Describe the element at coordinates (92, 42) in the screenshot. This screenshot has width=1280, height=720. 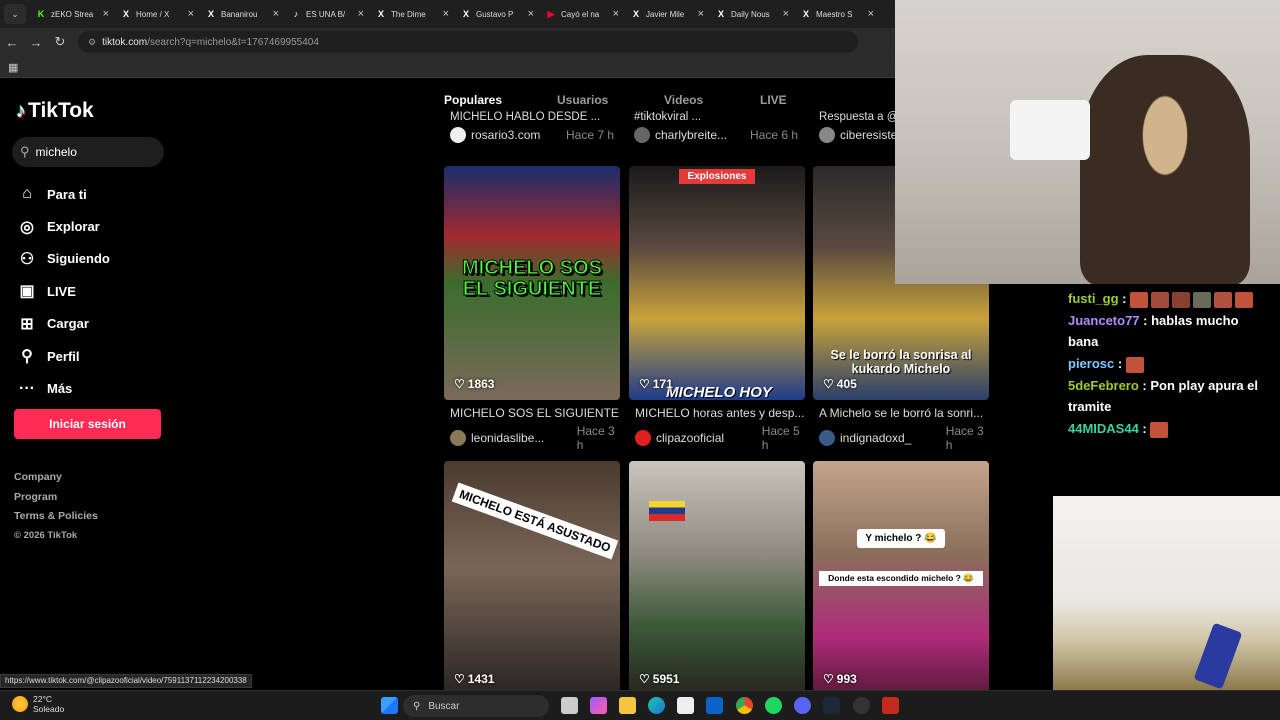
I see `site-info-icon: ⚙` at that location.